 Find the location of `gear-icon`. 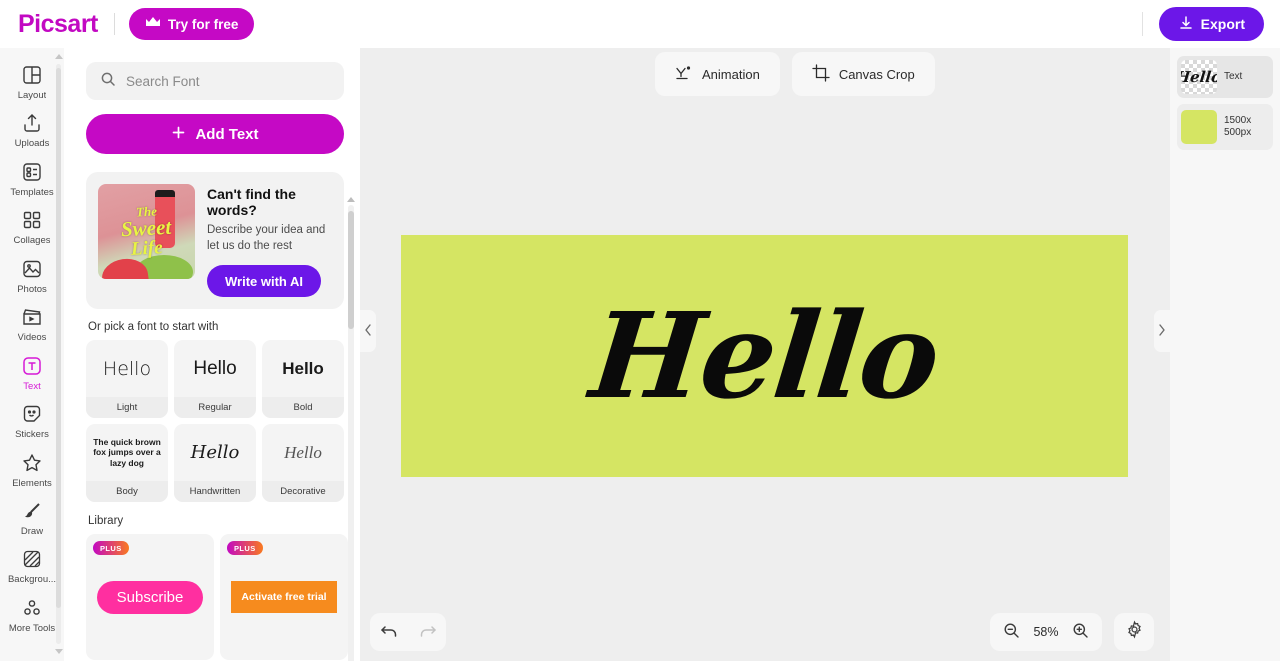

gear-icon is located at coordinates (1134, 632).